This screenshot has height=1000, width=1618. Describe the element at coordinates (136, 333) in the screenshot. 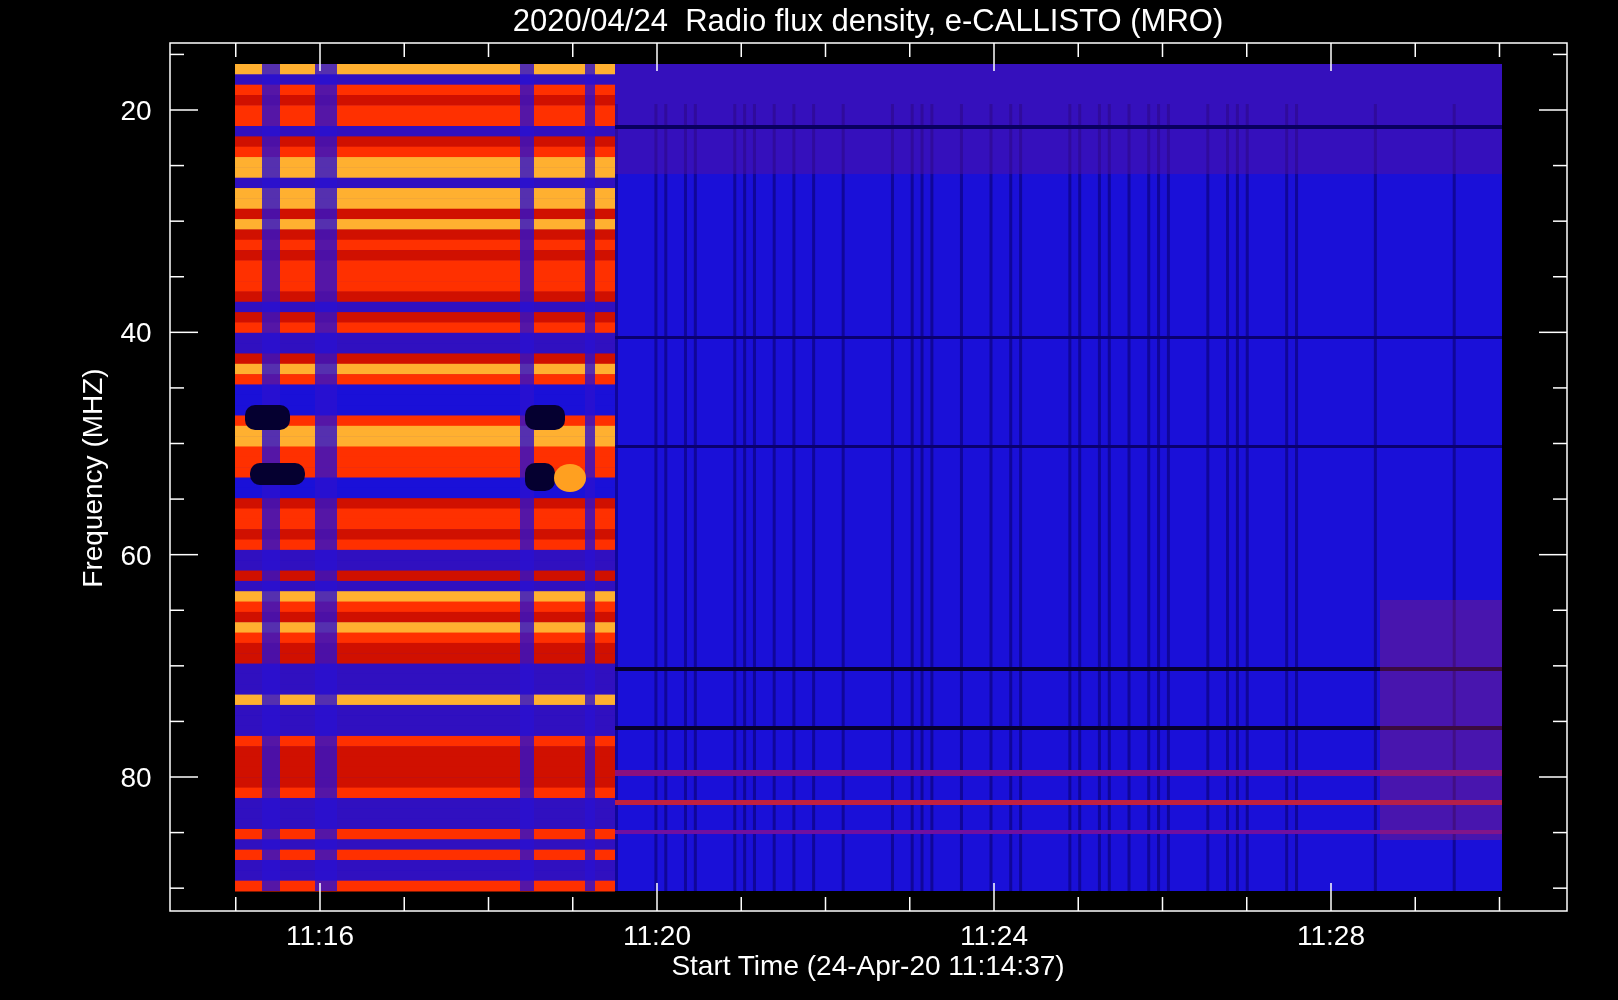

I see `axis-tick-label: 40` at that location.